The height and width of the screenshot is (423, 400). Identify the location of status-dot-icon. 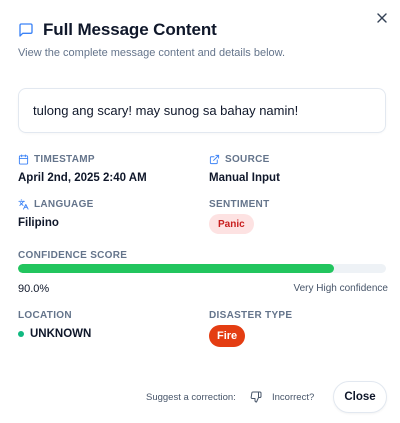
(21, 334).